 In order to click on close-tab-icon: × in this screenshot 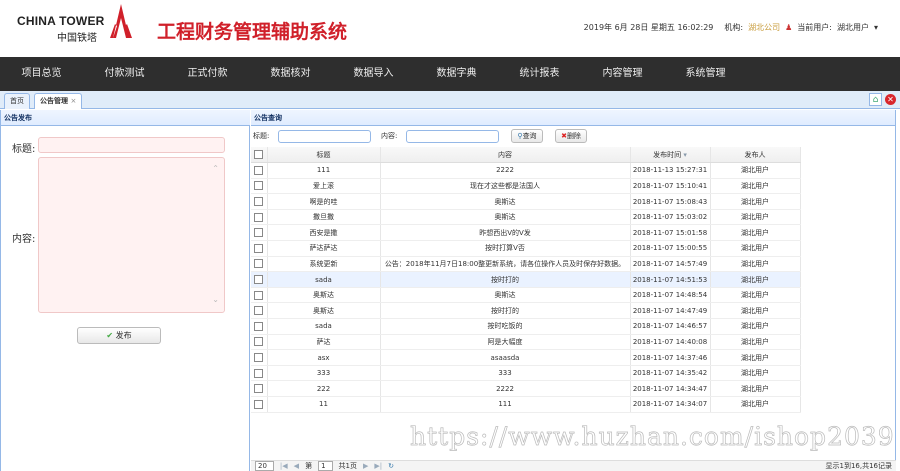, I will do `click(73, 101)`.